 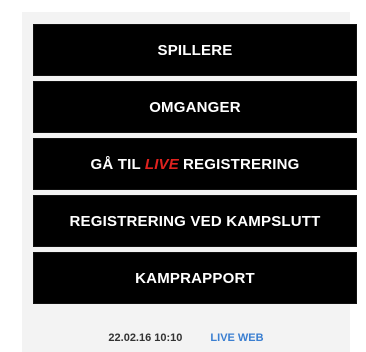 I want to click on live-web-link: LIVE WEB, so click(x=236, y=338).